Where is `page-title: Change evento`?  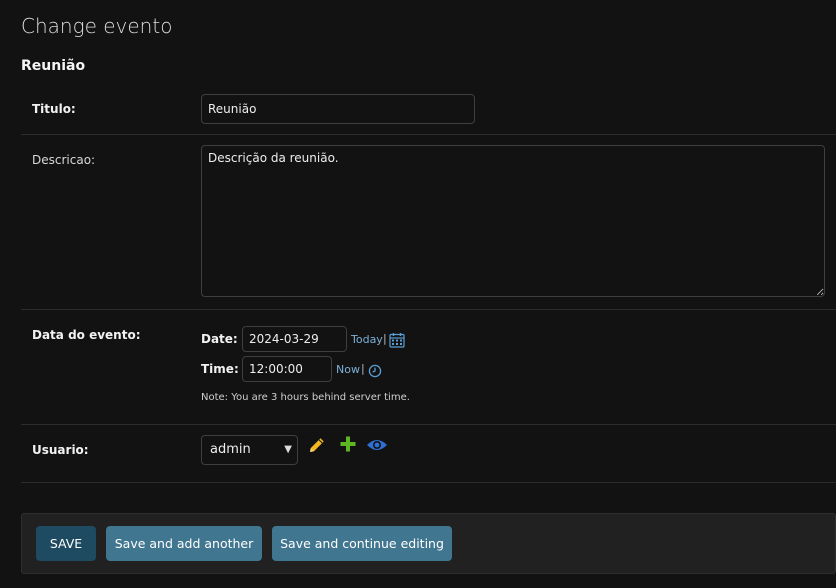 page-title: Change evento is located at coordinates (97, 26).